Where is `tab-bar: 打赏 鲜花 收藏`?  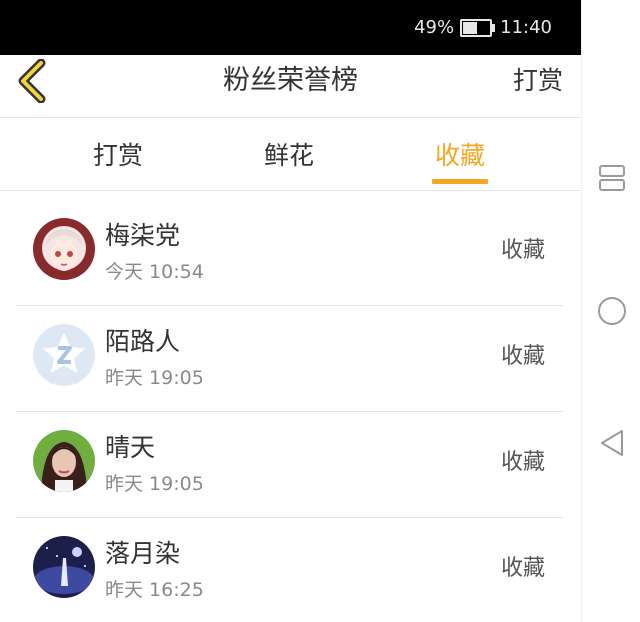
tab-bar: 打赏 鲜花 收藏 is located at coordinates (290, 154).